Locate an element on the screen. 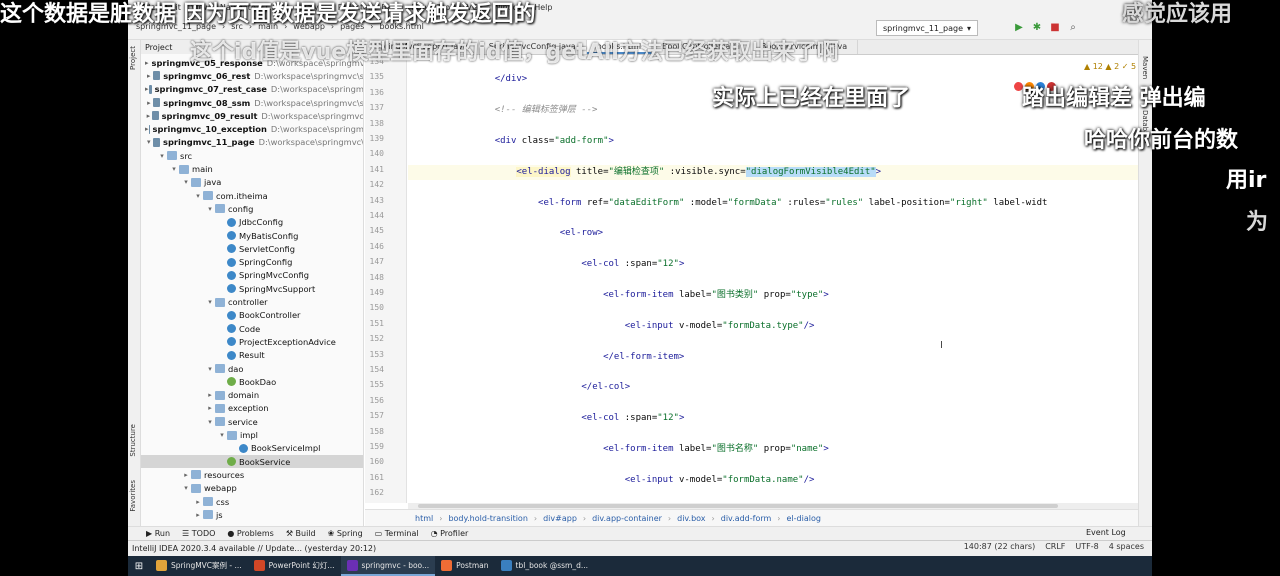  tree-row: ProjectExceptionAdvice is located at coordinates (252, 341).